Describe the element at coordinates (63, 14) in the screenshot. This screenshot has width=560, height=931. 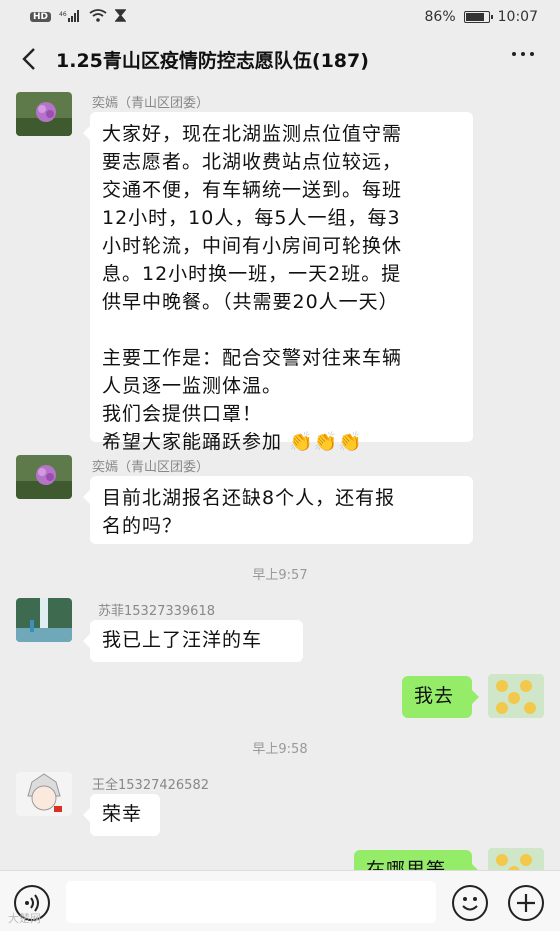
I see `network-label: 46` at that location.